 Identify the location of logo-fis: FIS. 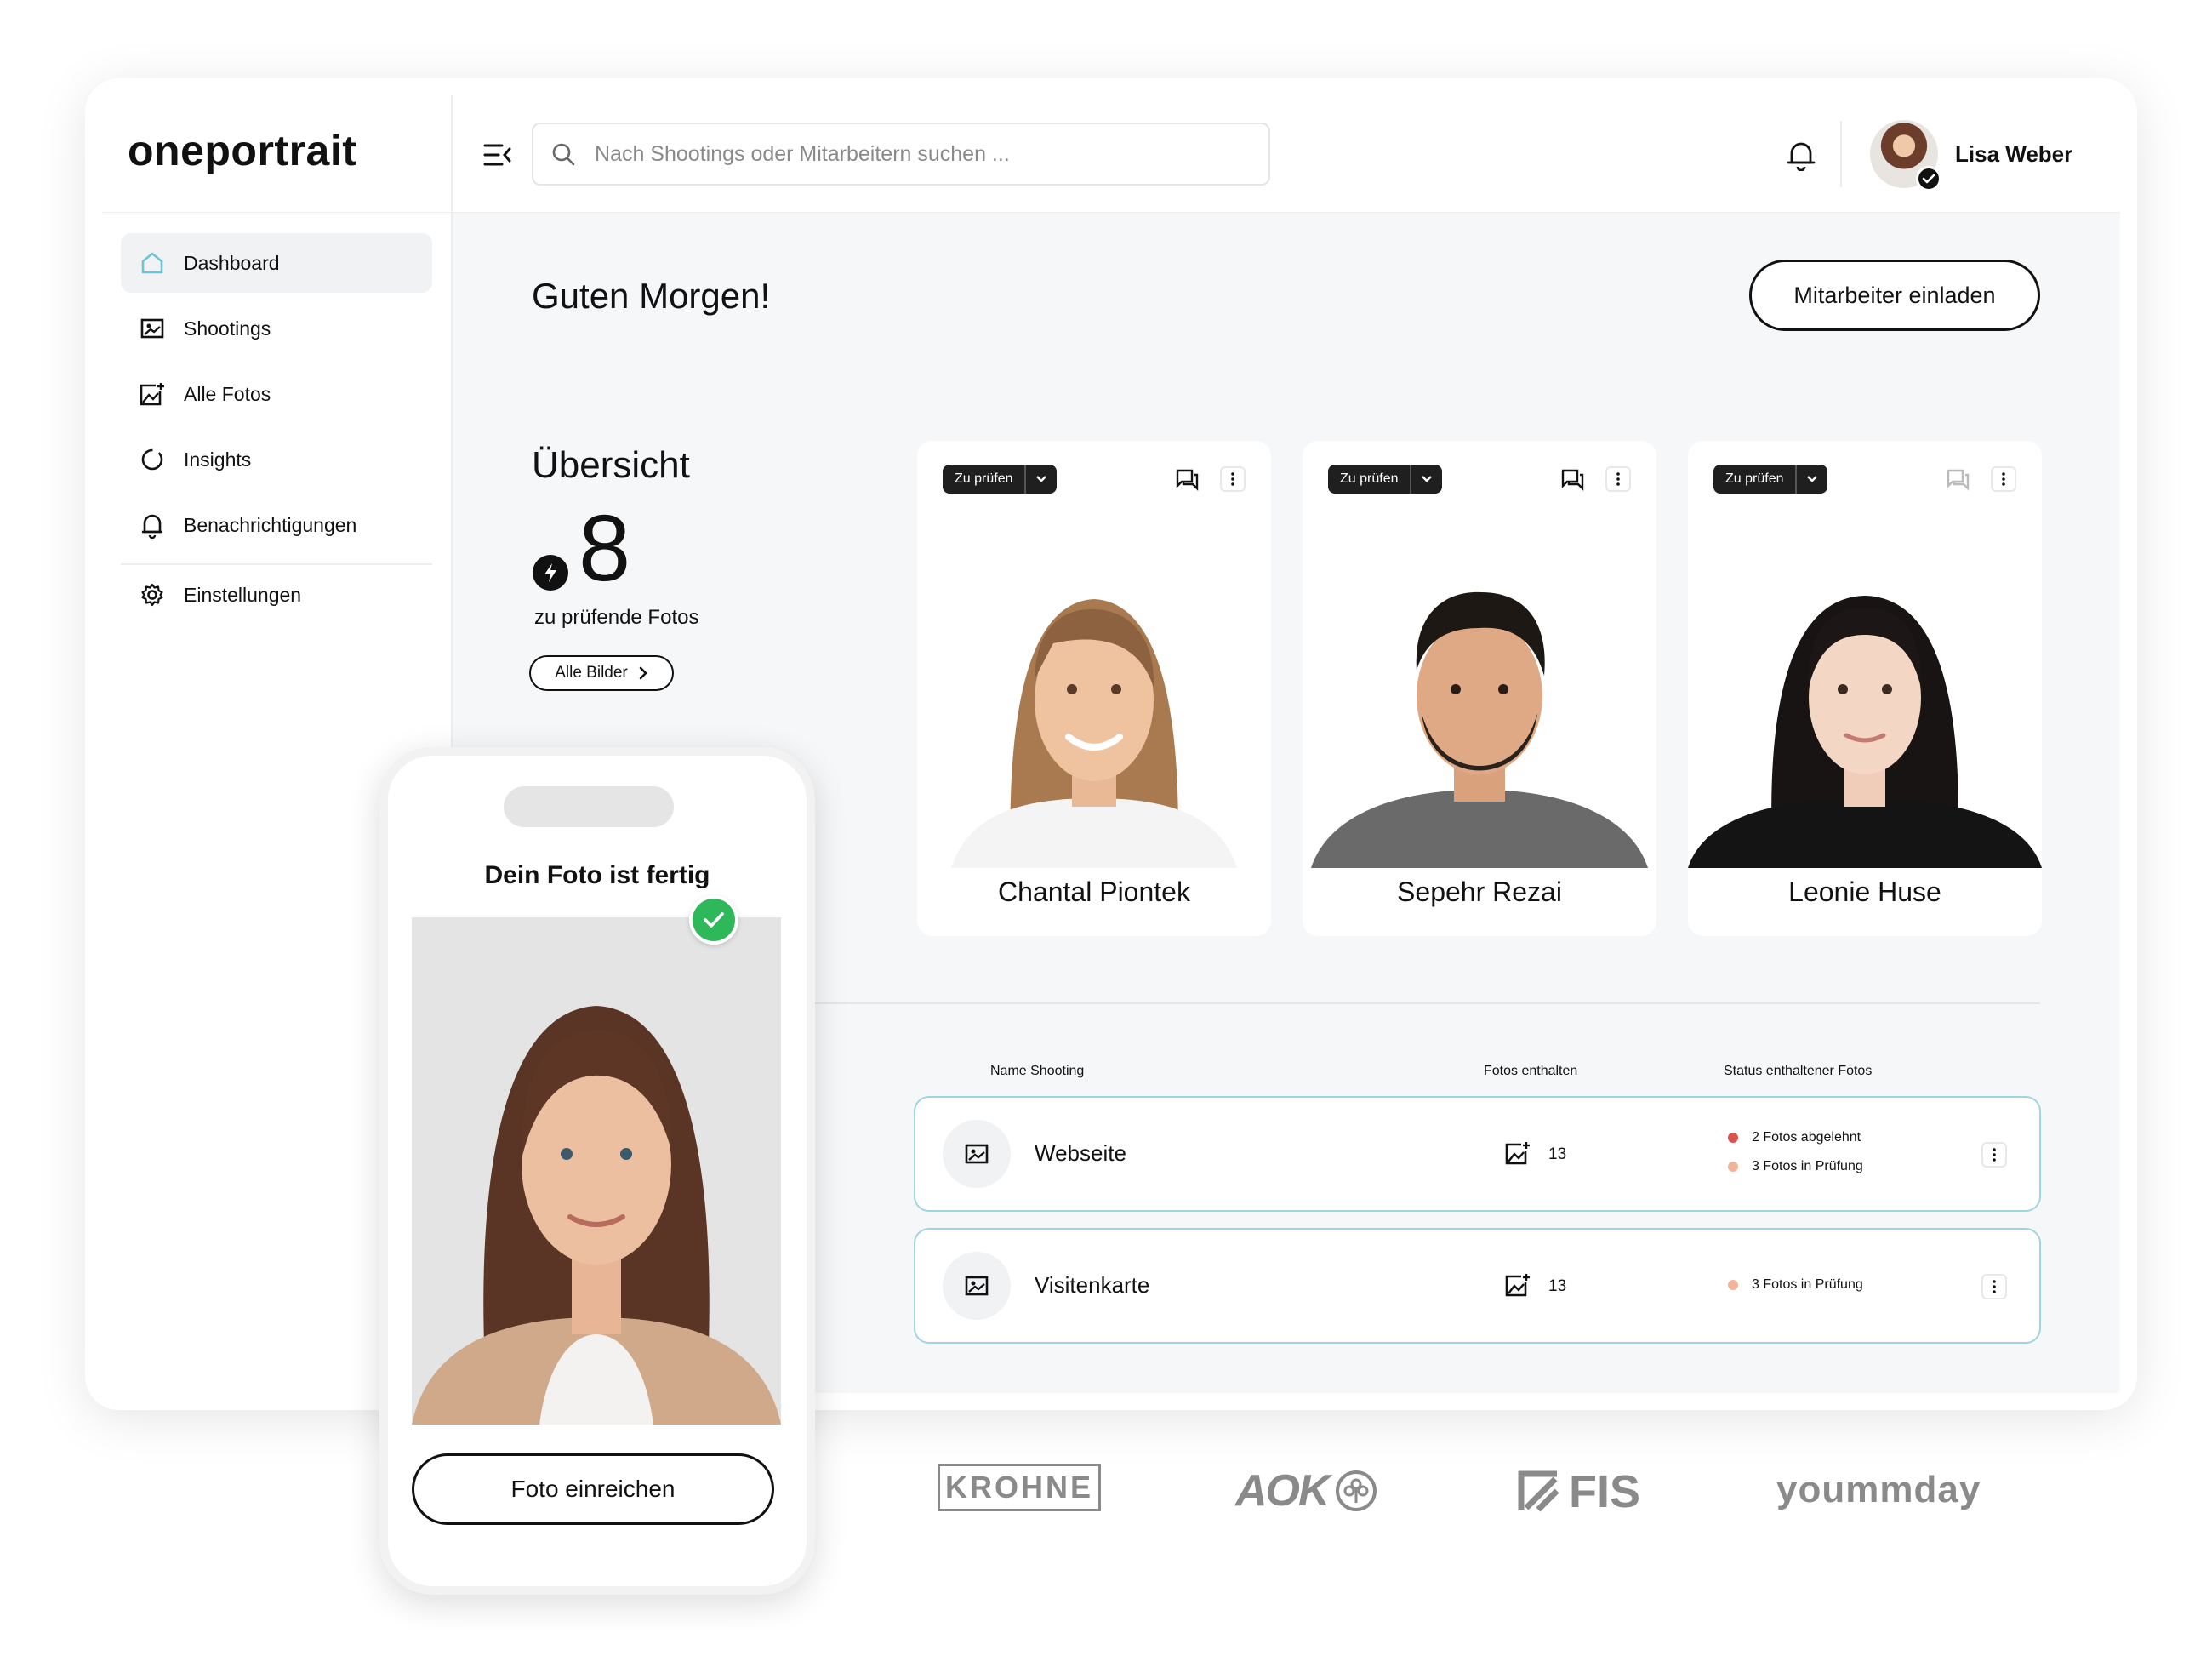
(1579, 1491).